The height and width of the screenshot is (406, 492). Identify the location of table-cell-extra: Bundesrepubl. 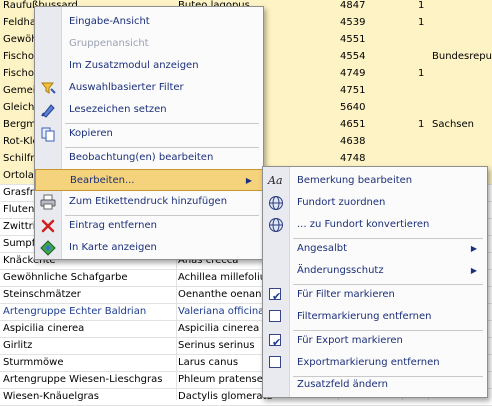
(462, 56).